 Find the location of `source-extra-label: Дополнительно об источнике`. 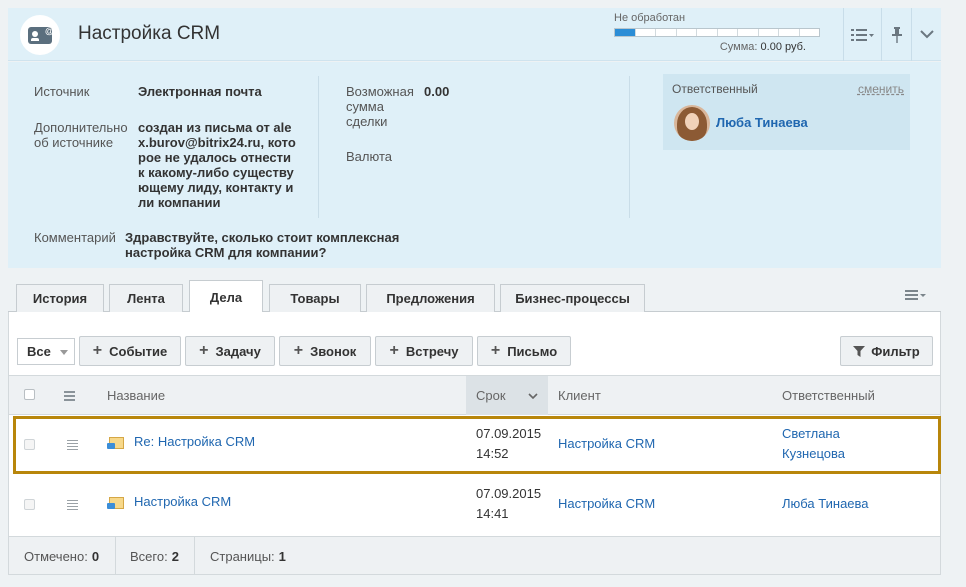

source-extra-label: Дополнительно об источнике is located at coordinates (81, 135).